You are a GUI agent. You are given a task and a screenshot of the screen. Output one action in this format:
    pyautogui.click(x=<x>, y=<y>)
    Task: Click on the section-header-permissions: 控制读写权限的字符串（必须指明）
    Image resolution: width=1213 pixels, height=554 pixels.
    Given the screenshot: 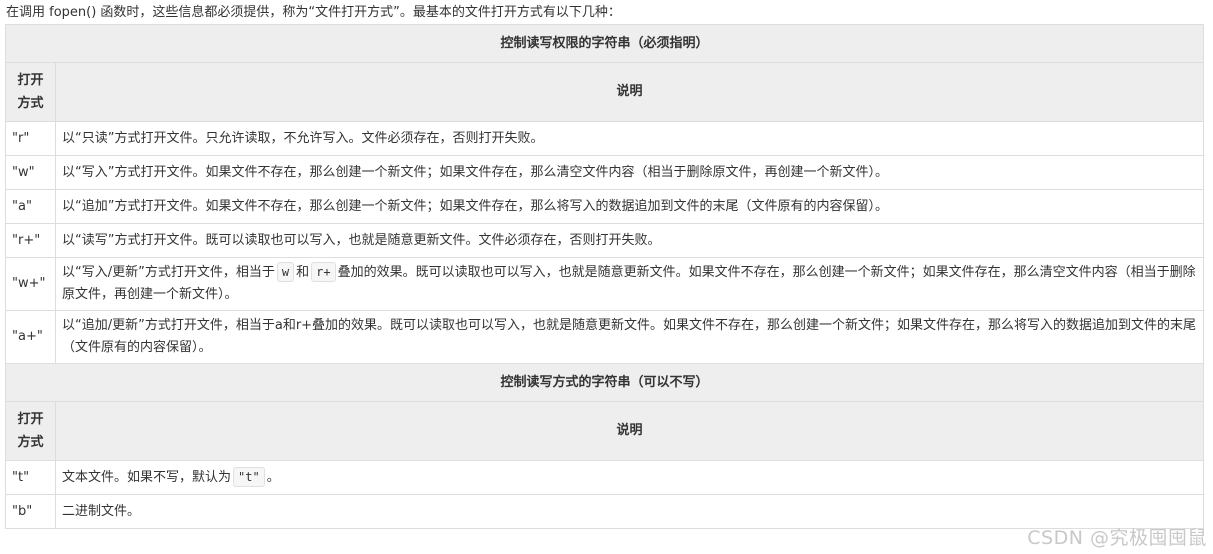 What is the action you would take?
    pyautogui.click(x=604, y=43)
    